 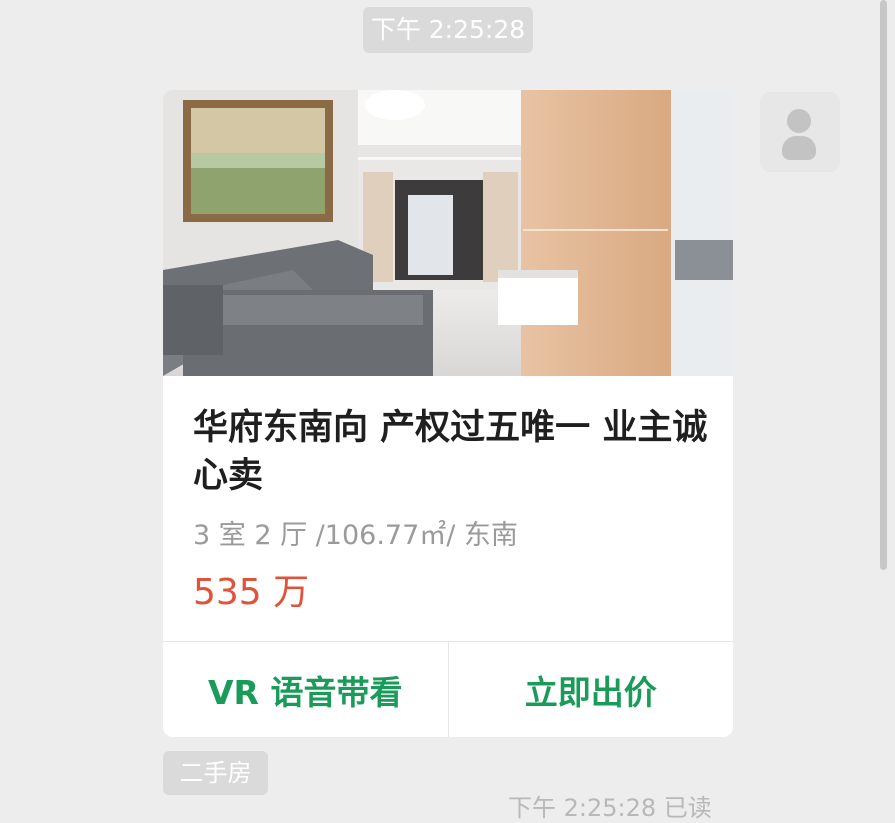 I want to click on read-receipt-timestamp: 下午 2:25:28 已读, so click(x=610, y=808).